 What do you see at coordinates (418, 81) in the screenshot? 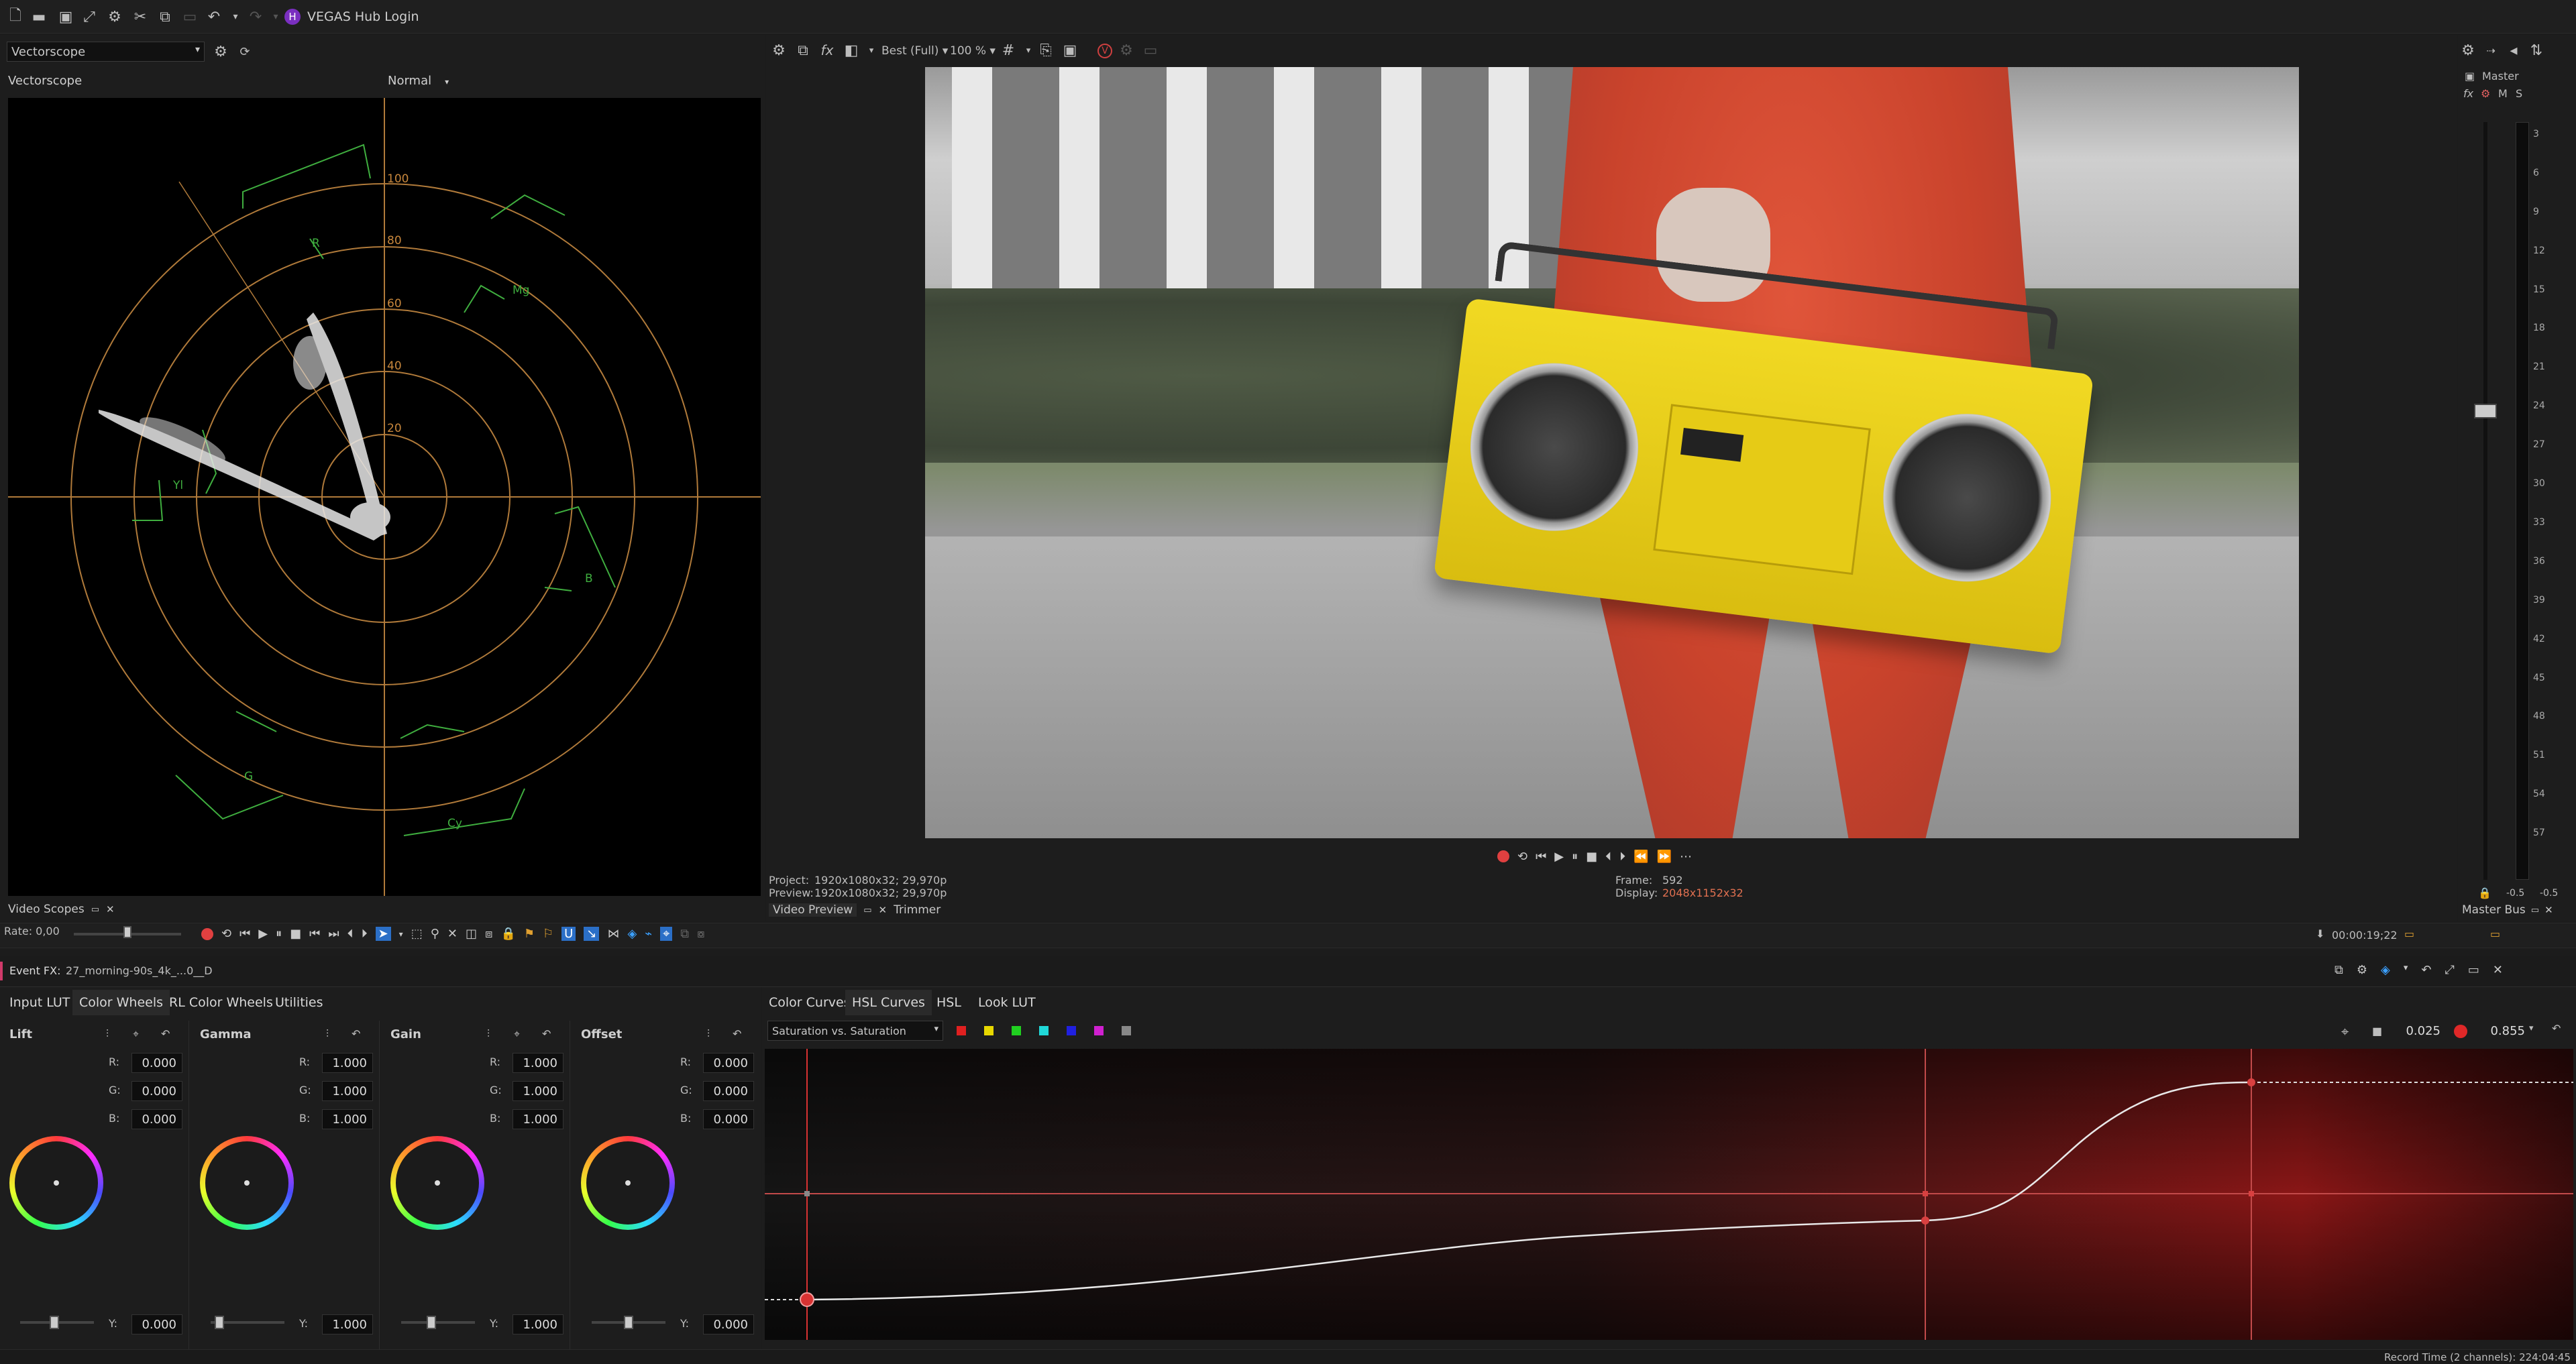
I see `scope-mode-select: Normal ▾` at bounding box center [418, 81].